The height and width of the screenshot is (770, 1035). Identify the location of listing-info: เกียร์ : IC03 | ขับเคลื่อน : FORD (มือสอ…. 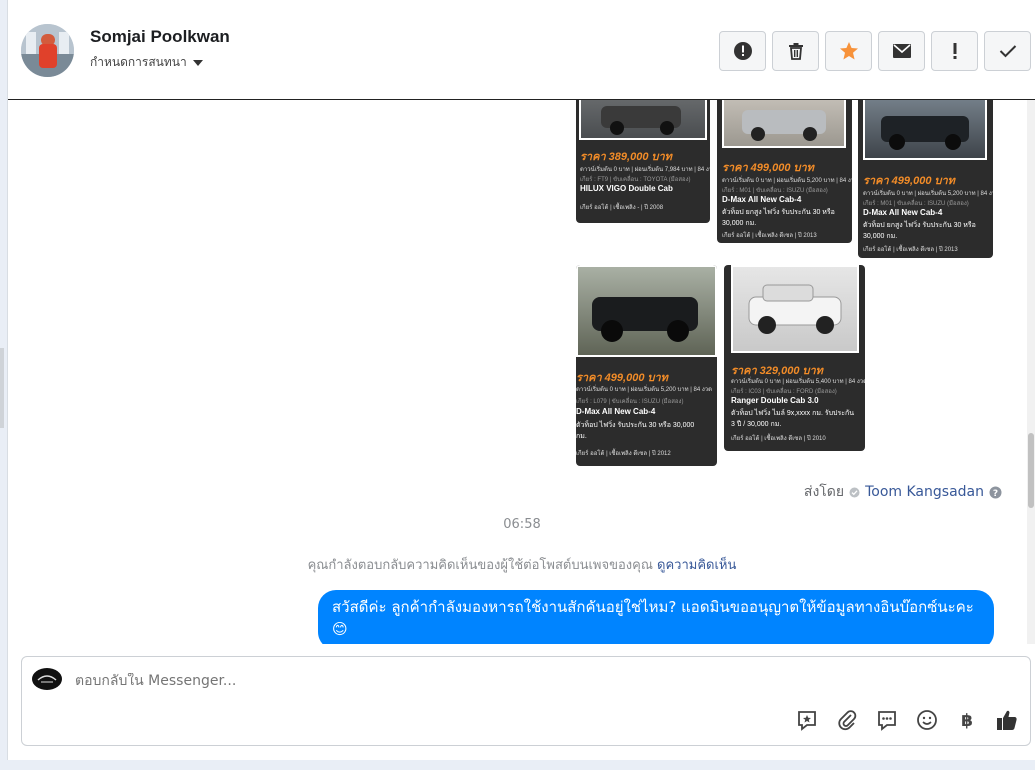
(784, 392).